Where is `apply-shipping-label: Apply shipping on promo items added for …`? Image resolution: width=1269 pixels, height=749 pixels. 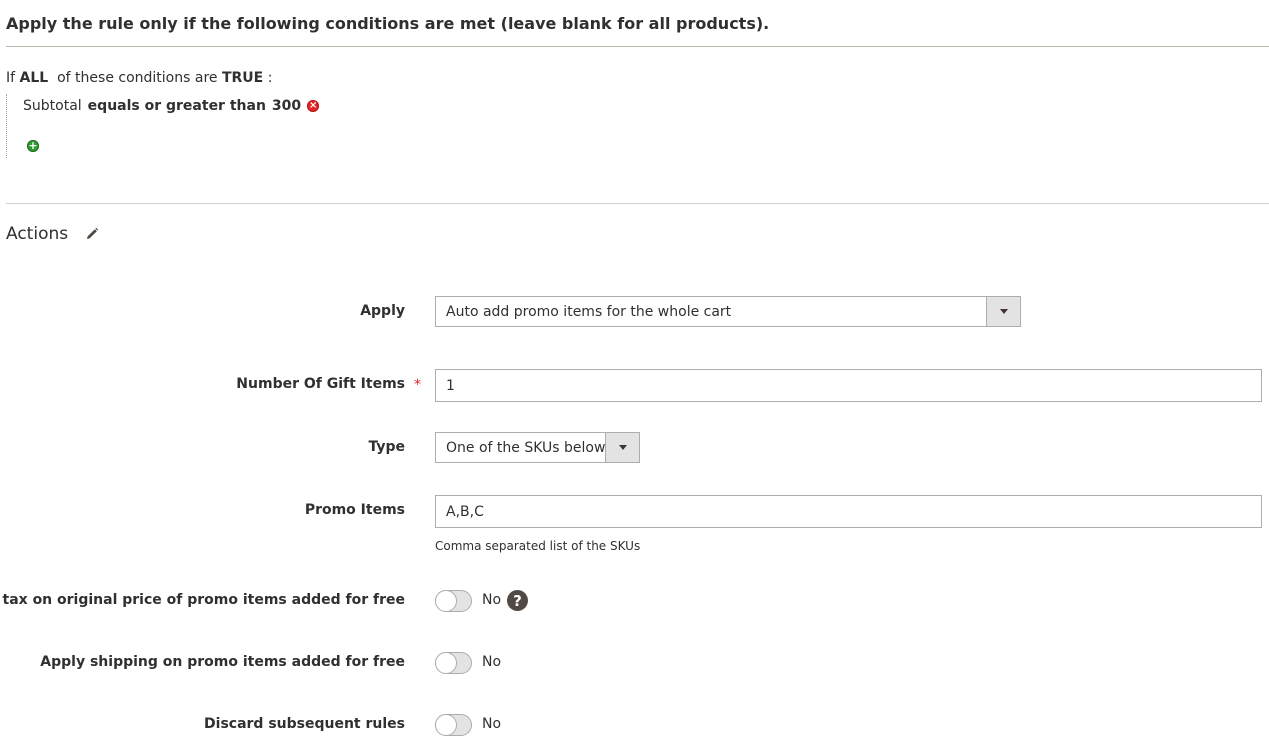 apply-shipping-label: Apply shipping on promo items added for … is located at coordinates (222, 662).